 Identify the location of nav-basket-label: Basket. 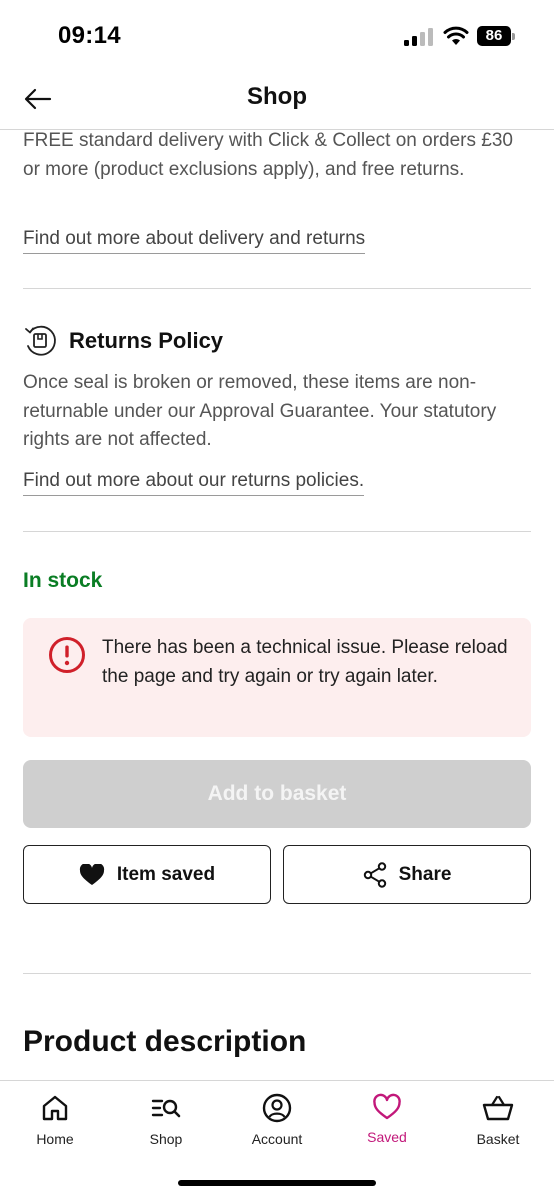
(498, 1139).